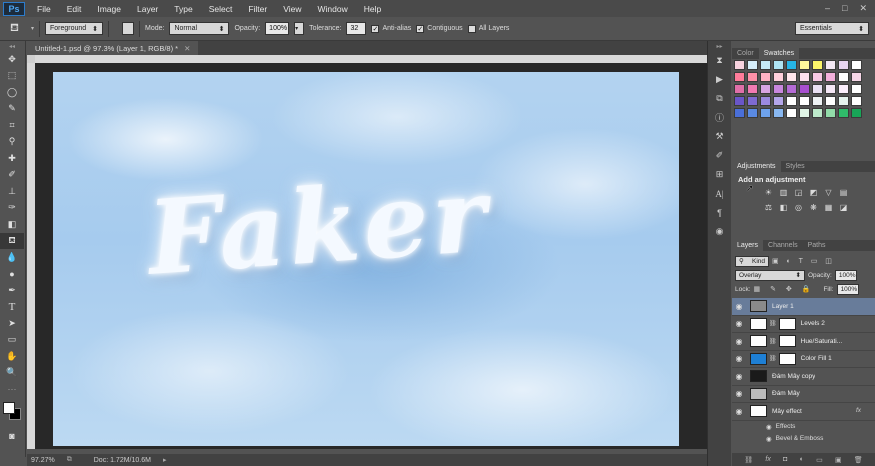  I want to click on lasso-tool-icon: ◯, so click(12, 92).